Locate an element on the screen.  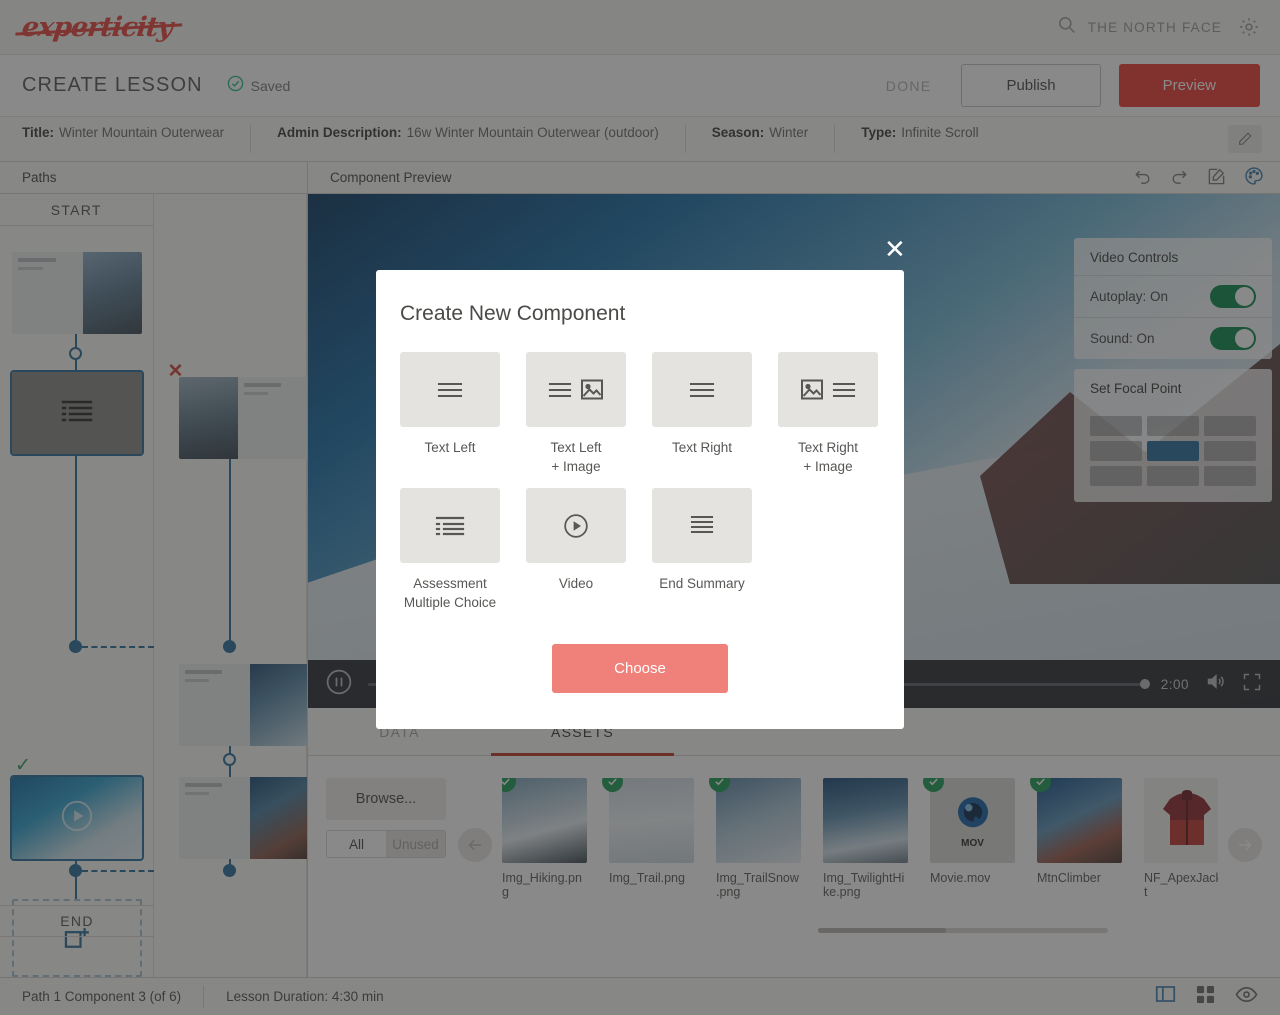
choose-button: Choose is located at coordinates (640, 668).